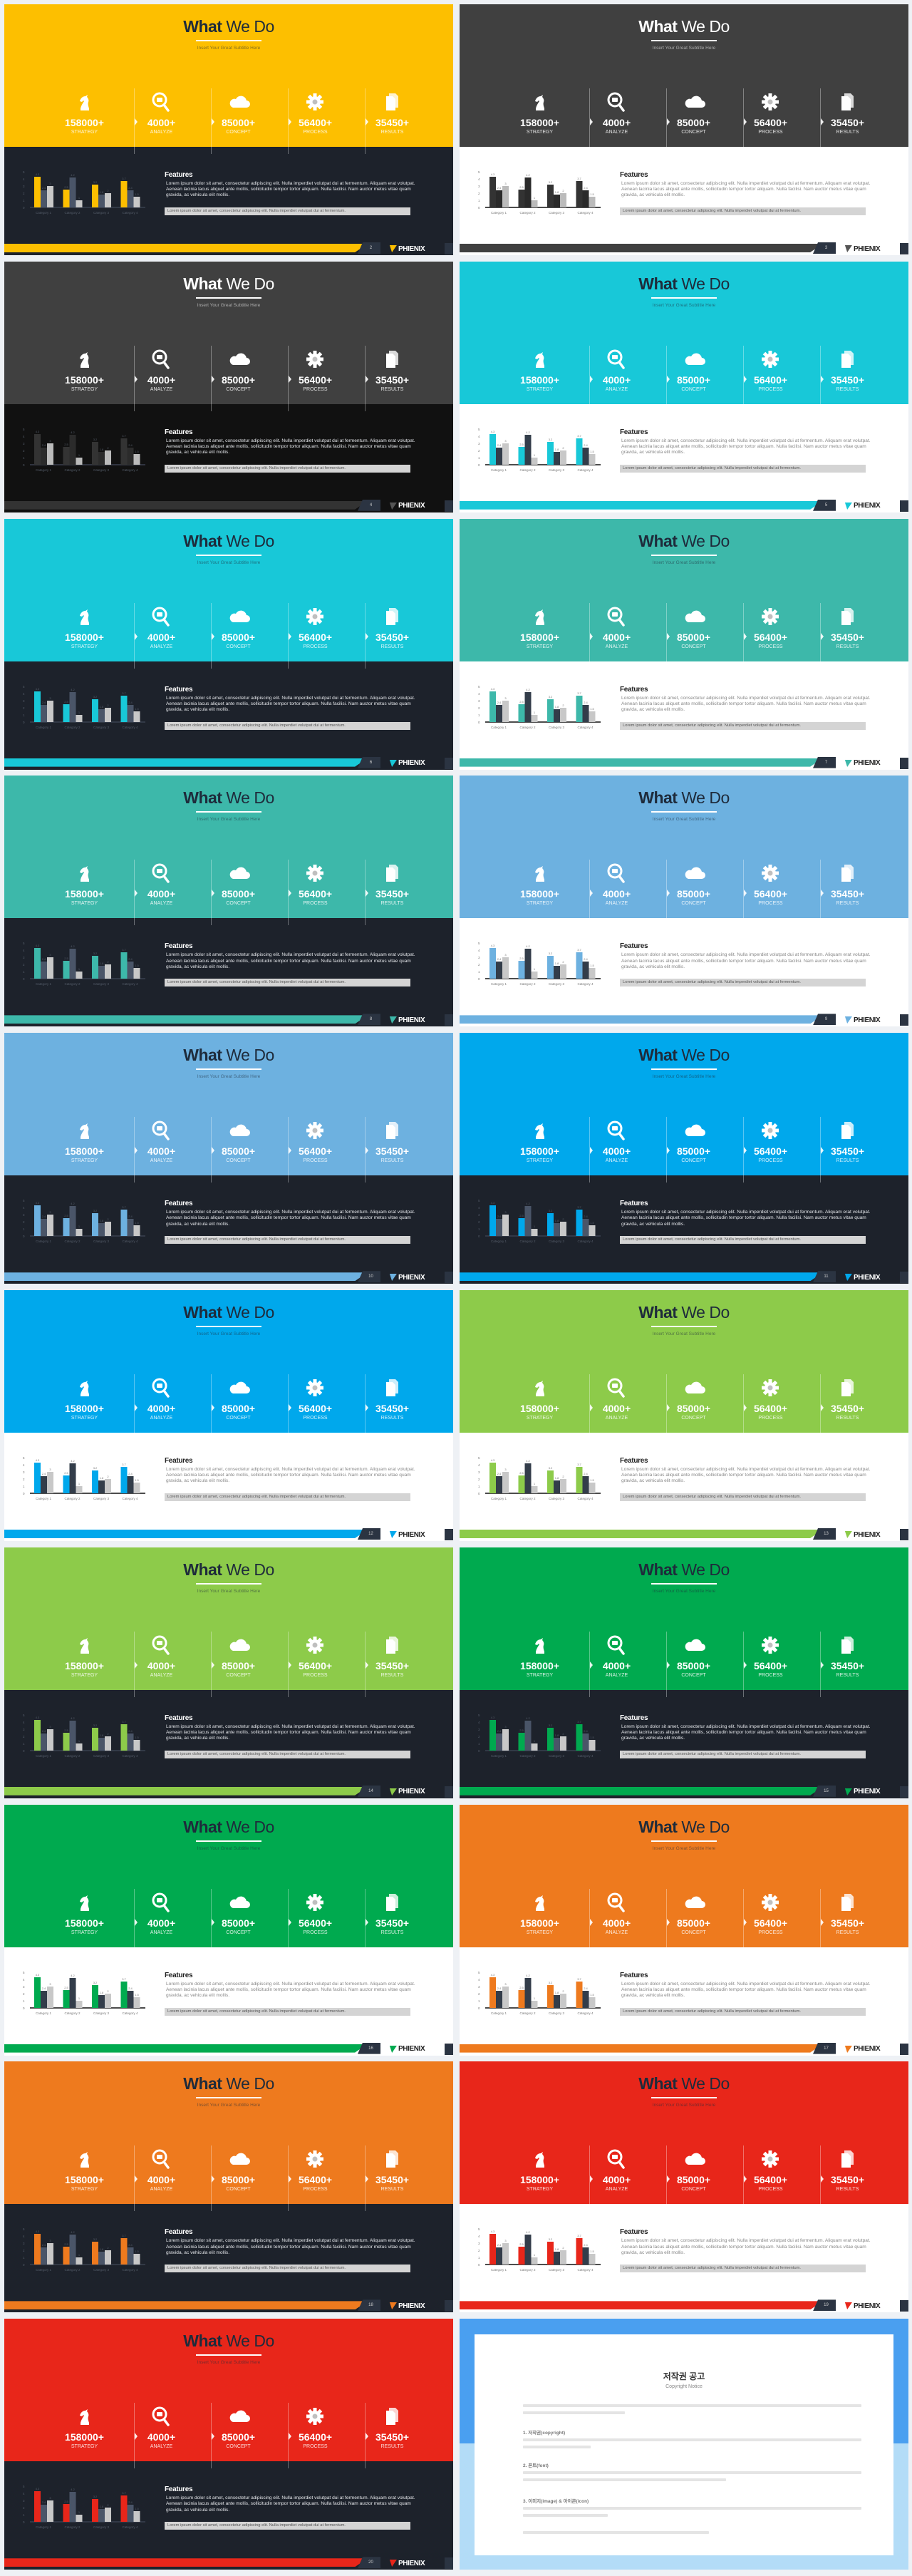 This screenshot has height=2576, width=912. Describe the element at coordinates (540, 389) in the screenshot. I see `stat-label: STRATEGY` at that location.